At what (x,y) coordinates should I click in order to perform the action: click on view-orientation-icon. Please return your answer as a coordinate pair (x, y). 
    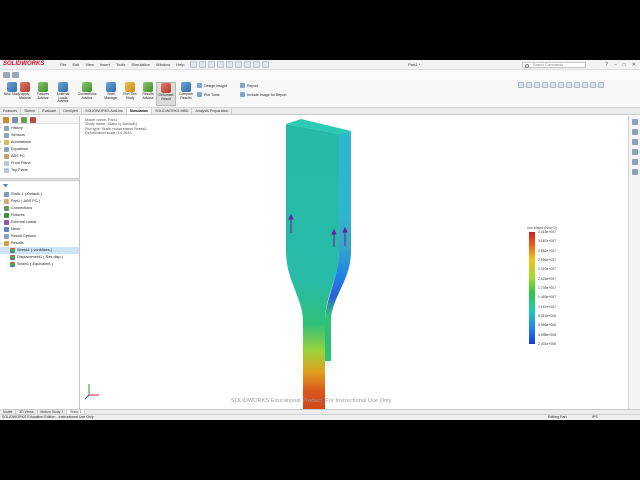
    Looking at the image, I should click on (553, 85).